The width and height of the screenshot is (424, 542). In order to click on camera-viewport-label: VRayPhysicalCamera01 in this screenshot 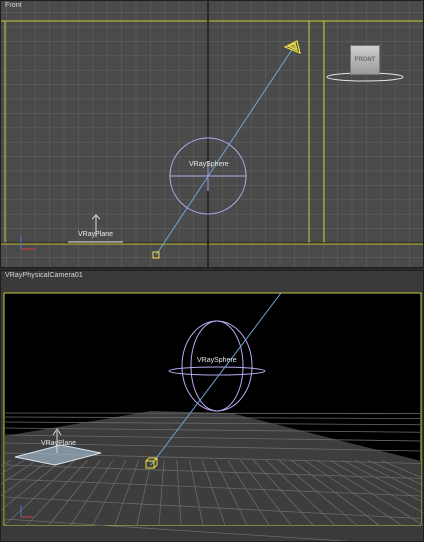, I will do `click(44, 275)`.